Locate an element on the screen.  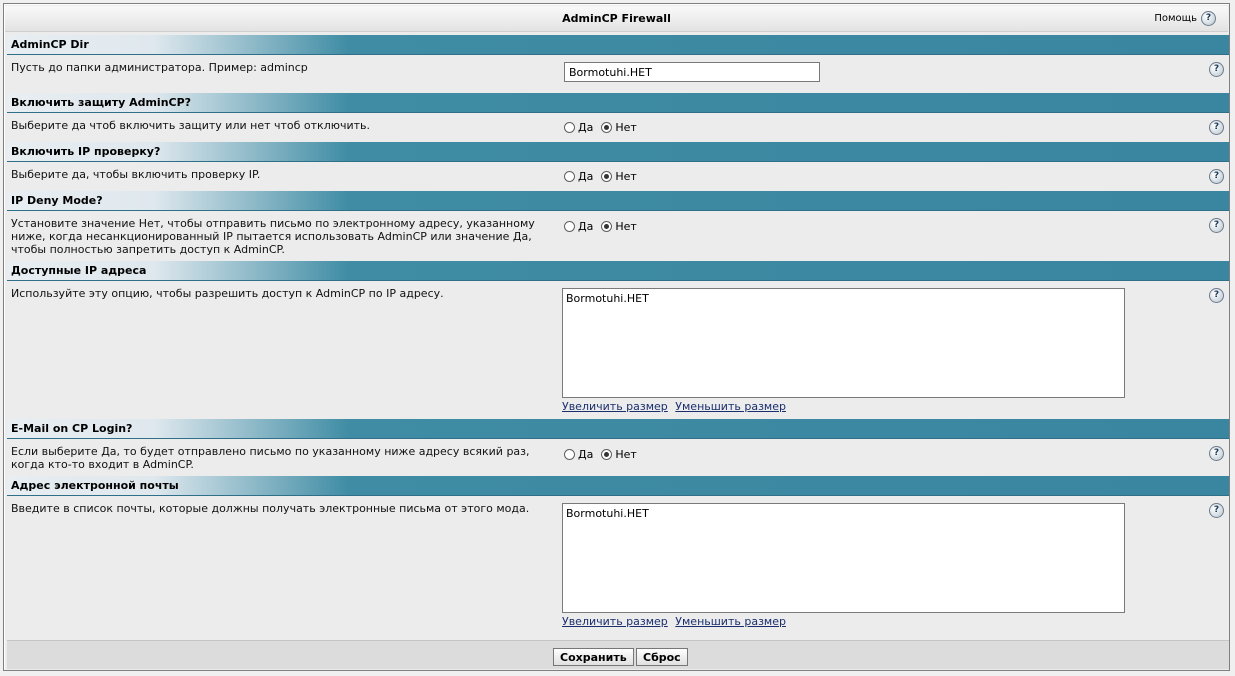
page-title: AdminCP Firewall is located at coordinates (616, 18).